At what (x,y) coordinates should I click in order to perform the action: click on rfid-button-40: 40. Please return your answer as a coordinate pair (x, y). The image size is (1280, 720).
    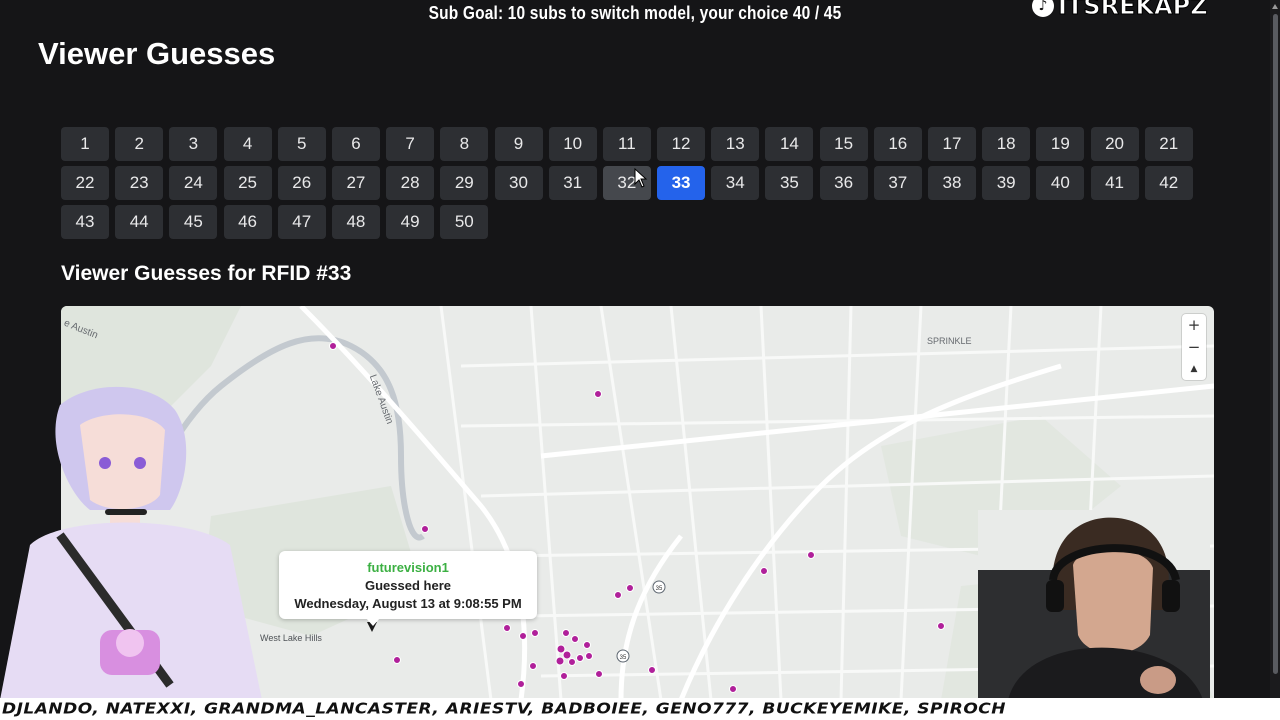
    Looking at the image, I should click on (1060, 183).